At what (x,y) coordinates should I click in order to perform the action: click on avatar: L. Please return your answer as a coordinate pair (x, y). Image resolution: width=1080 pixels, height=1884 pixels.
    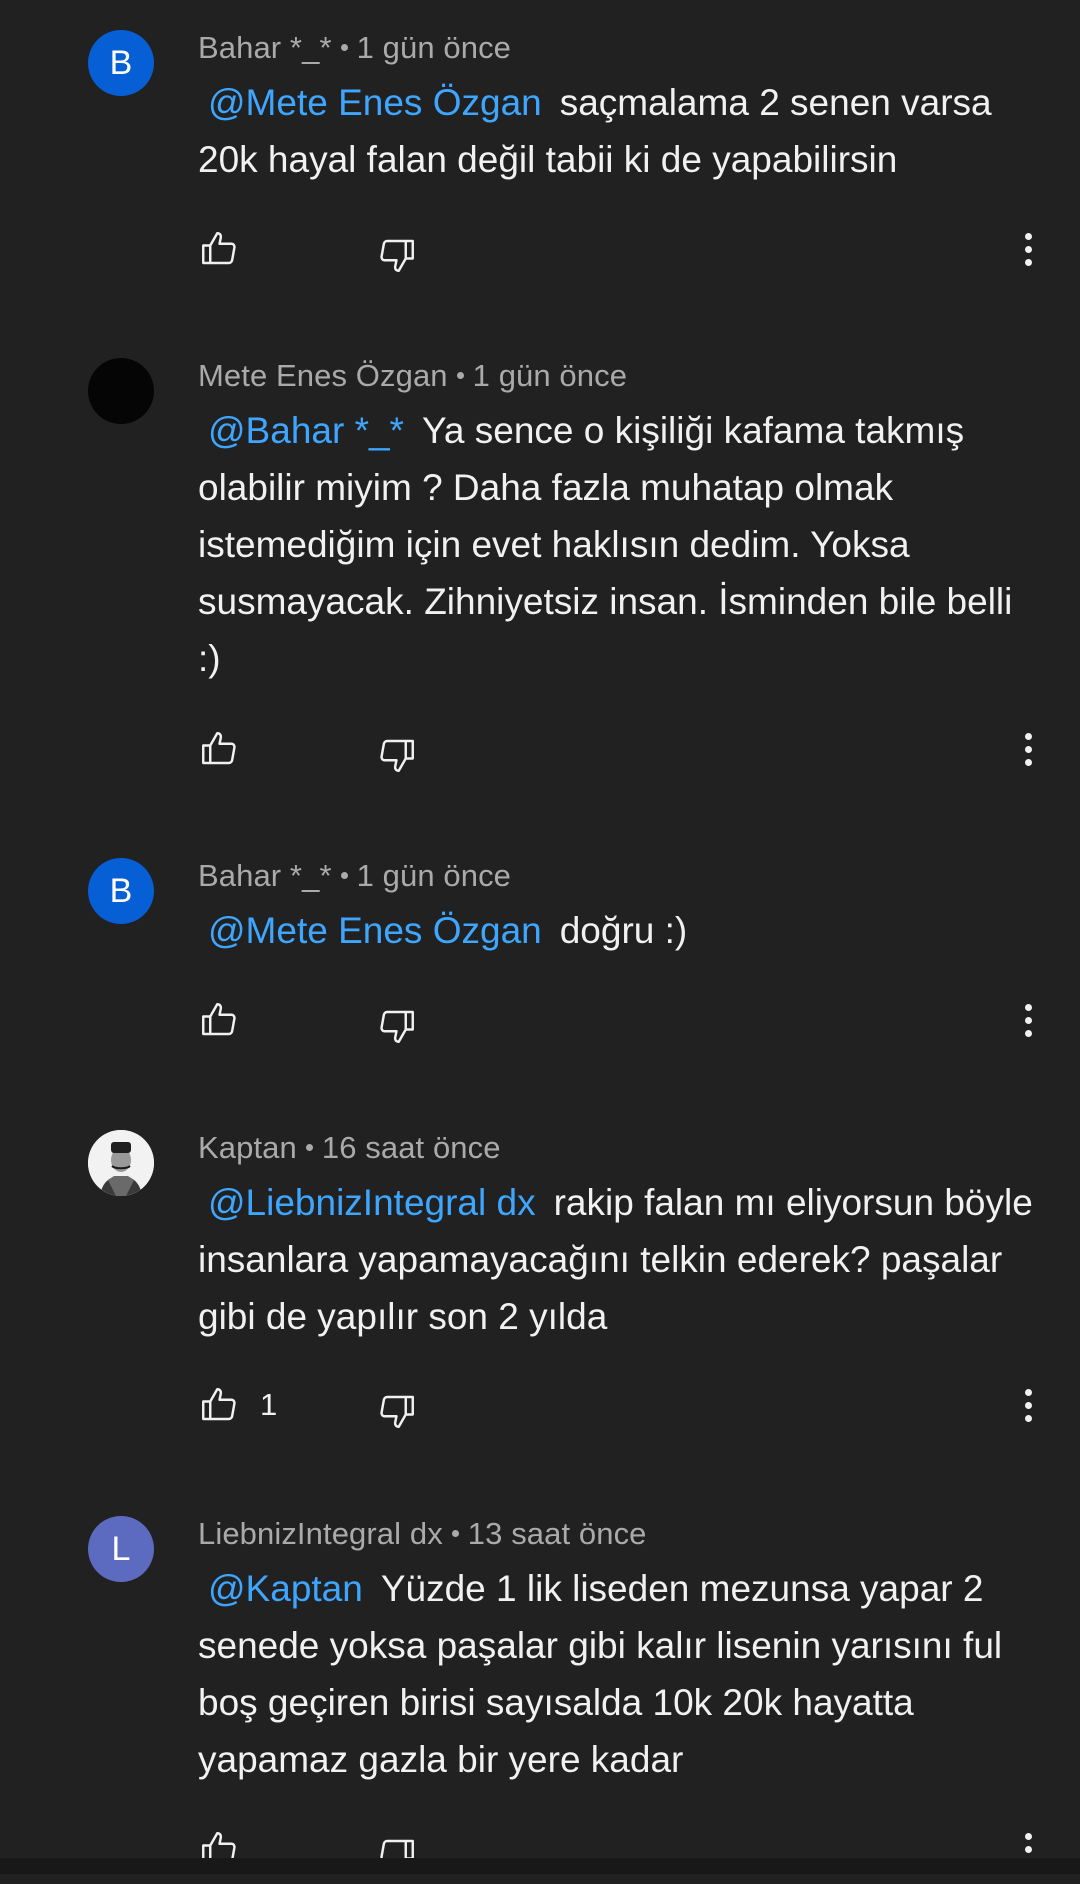
    Looking at the image, I should click on (121, 1549).